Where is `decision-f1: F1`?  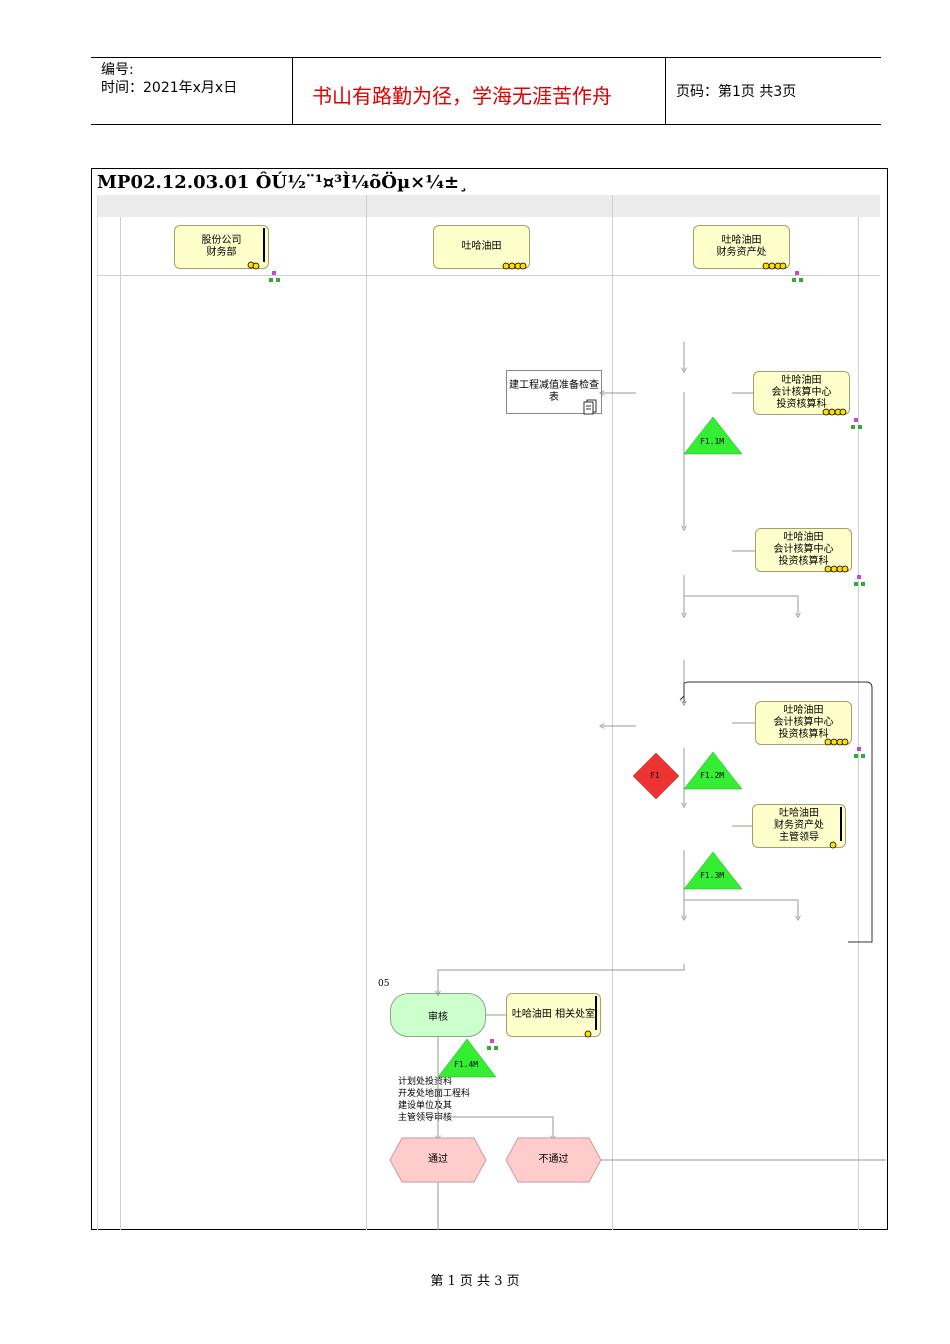
decision-f1: F1 is located at coordinates (655, 775).